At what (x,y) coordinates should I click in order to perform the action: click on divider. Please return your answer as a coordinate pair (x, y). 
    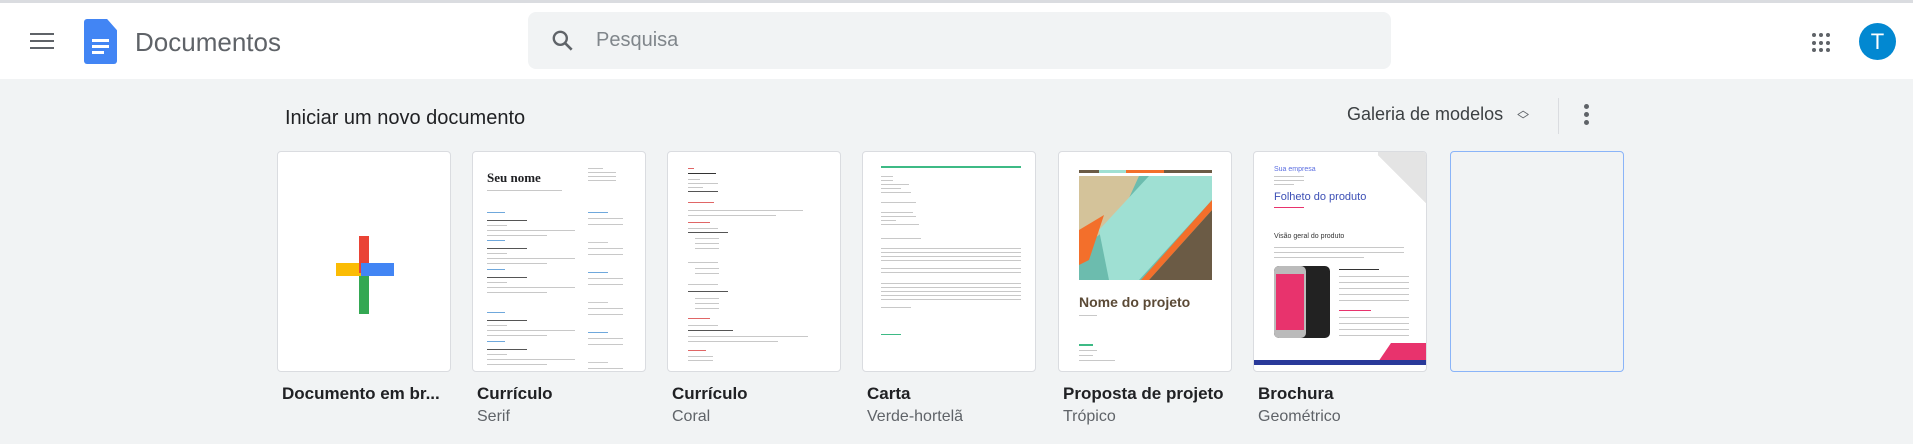
    Looking at the image, I should click on (1558, 116).